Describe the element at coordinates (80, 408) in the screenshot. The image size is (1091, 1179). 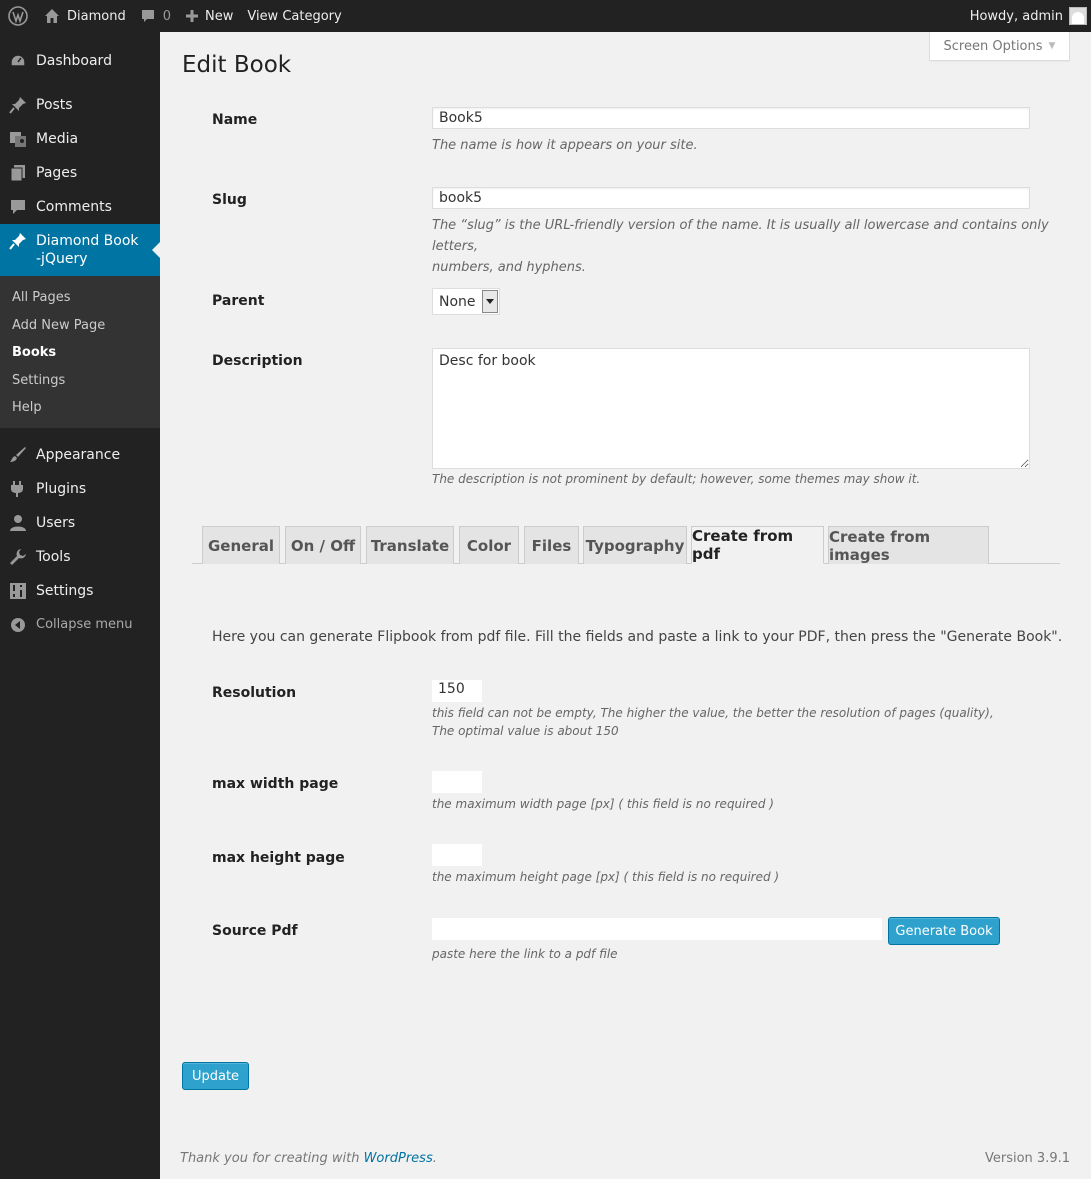
I see `submenu-help: Help` at that location.